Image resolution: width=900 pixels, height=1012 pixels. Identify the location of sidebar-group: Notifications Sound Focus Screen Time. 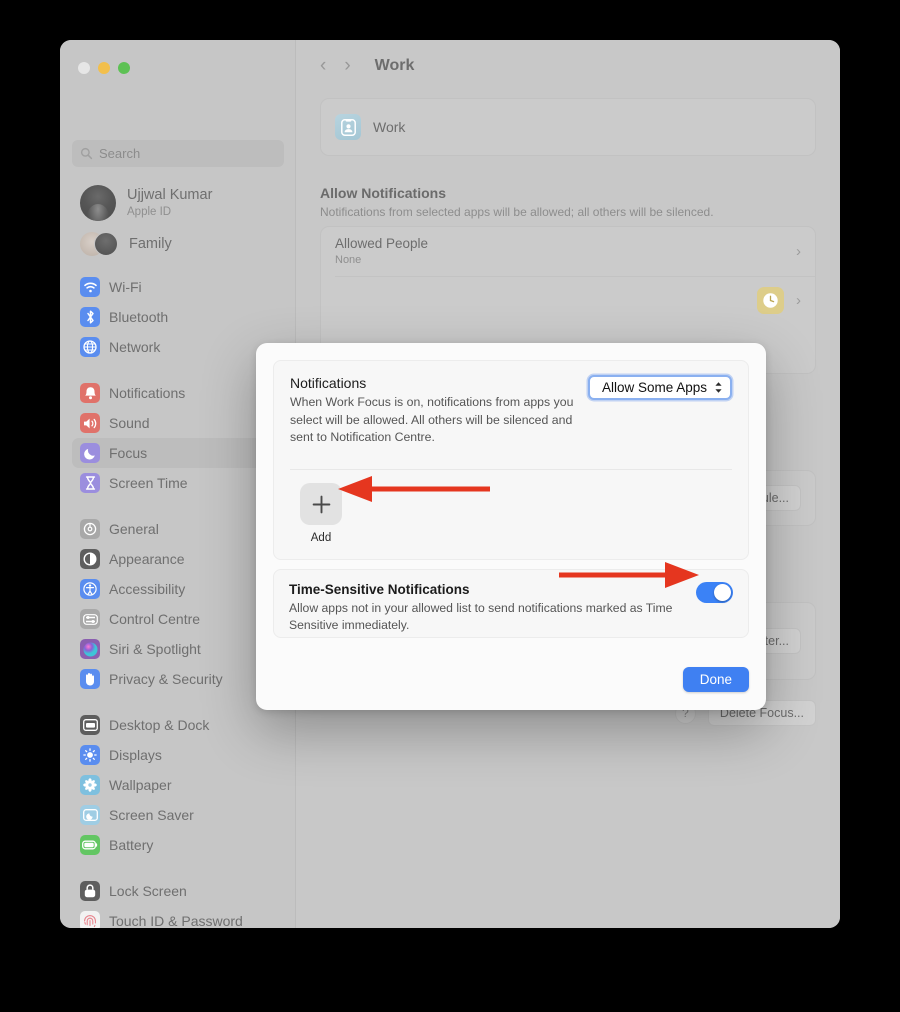
(178, 438).